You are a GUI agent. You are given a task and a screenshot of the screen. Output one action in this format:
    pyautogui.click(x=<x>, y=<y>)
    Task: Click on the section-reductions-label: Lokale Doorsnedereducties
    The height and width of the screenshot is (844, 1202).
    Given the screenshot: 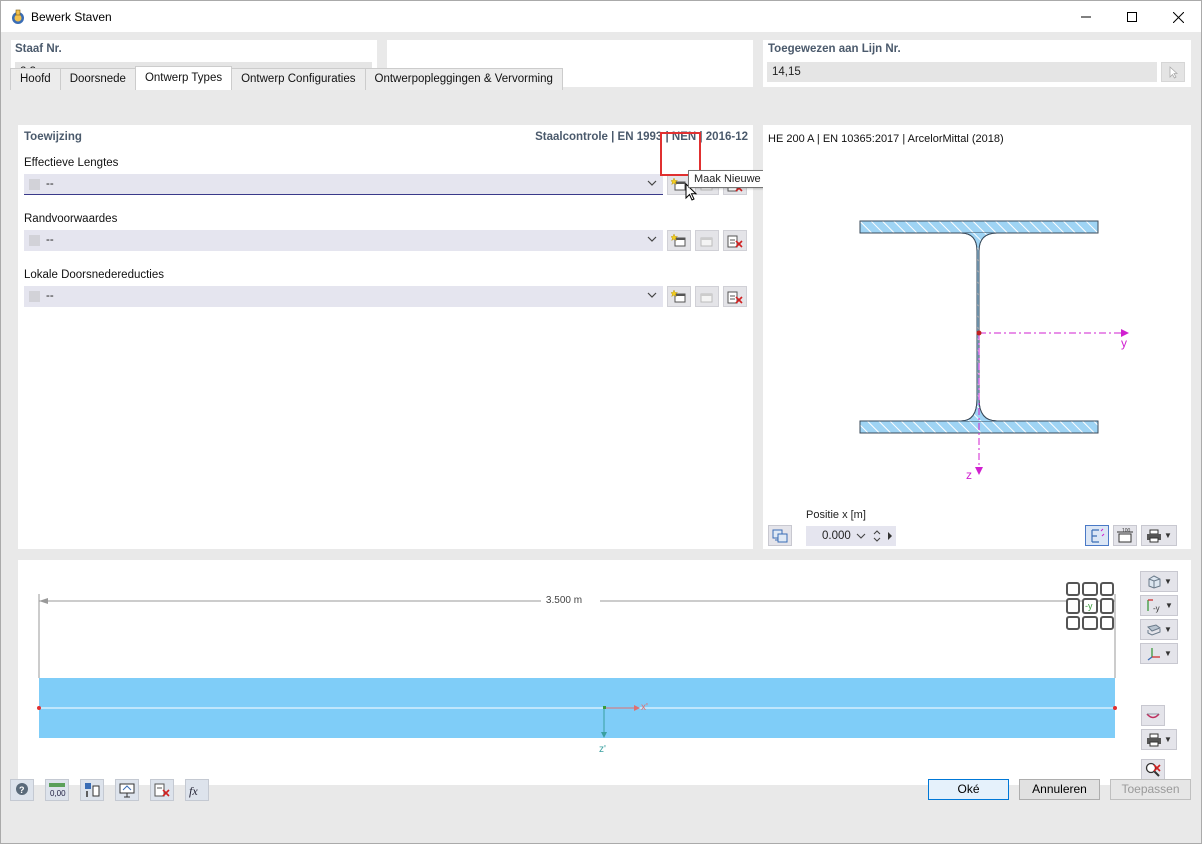 What is the action you would take?
    pyautogui.click(x=94, y=275)
    